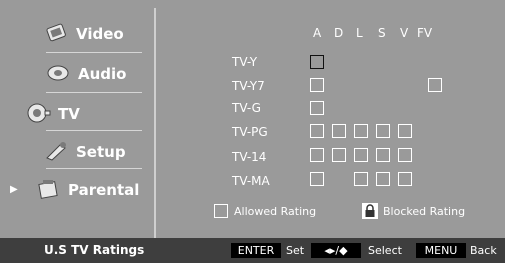 The image size is (505, 263). Describe the element at coordinates (317, 131) in the screenshot. I see `rating-box-tv-pg-a` at that location.